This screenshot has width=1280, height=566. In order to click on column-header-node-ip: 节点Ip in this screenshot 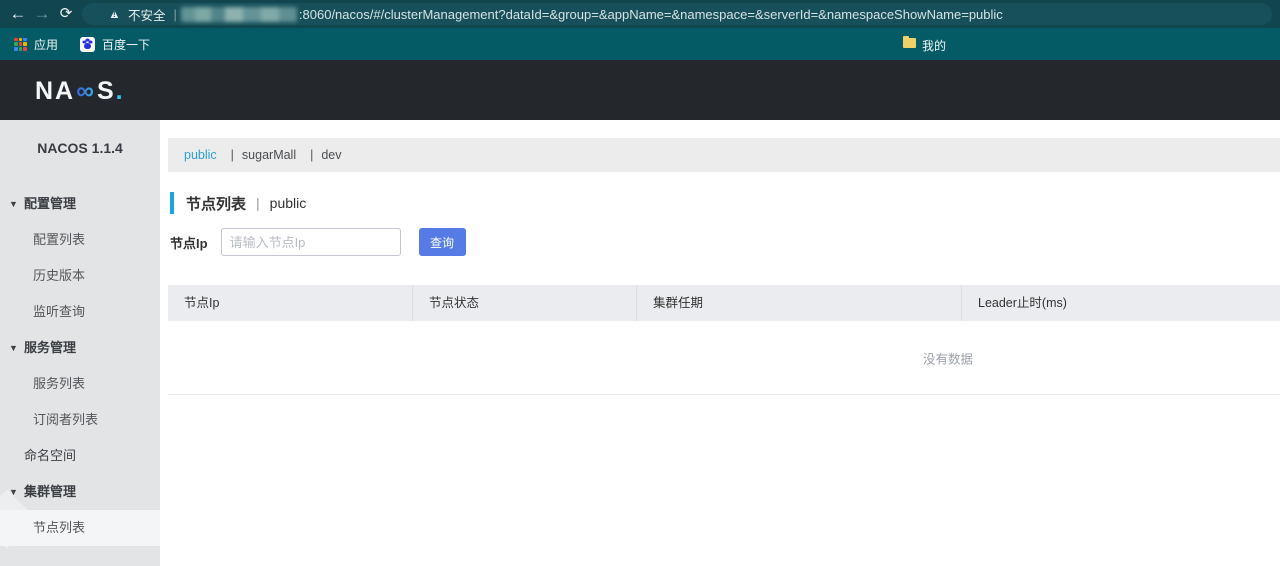, I will do `click(290, 303)`.